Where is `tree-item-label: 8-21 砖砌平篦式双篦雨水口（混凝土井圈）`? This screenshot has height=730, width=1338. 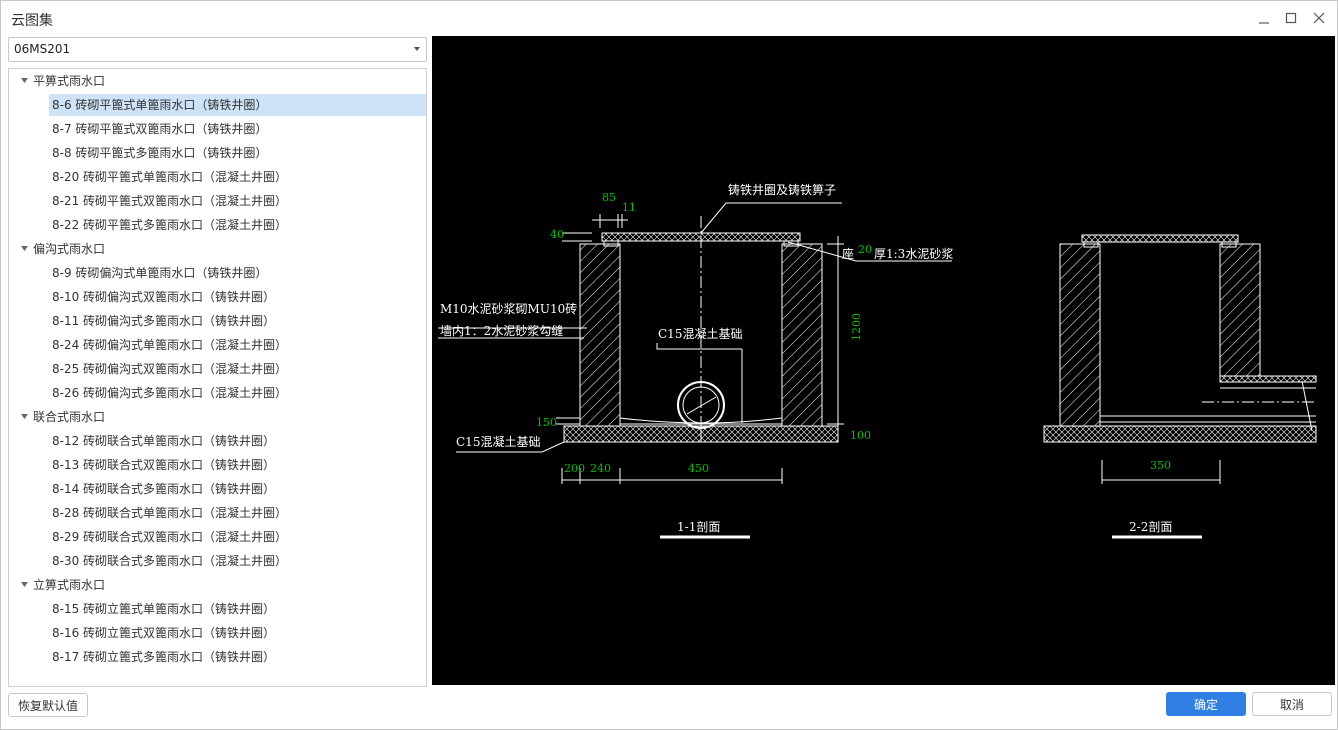 tree-item-label: 8-21 砖砌平篦式双篦雨水口（混凝土井圈） is located at coordinates (170, 201).